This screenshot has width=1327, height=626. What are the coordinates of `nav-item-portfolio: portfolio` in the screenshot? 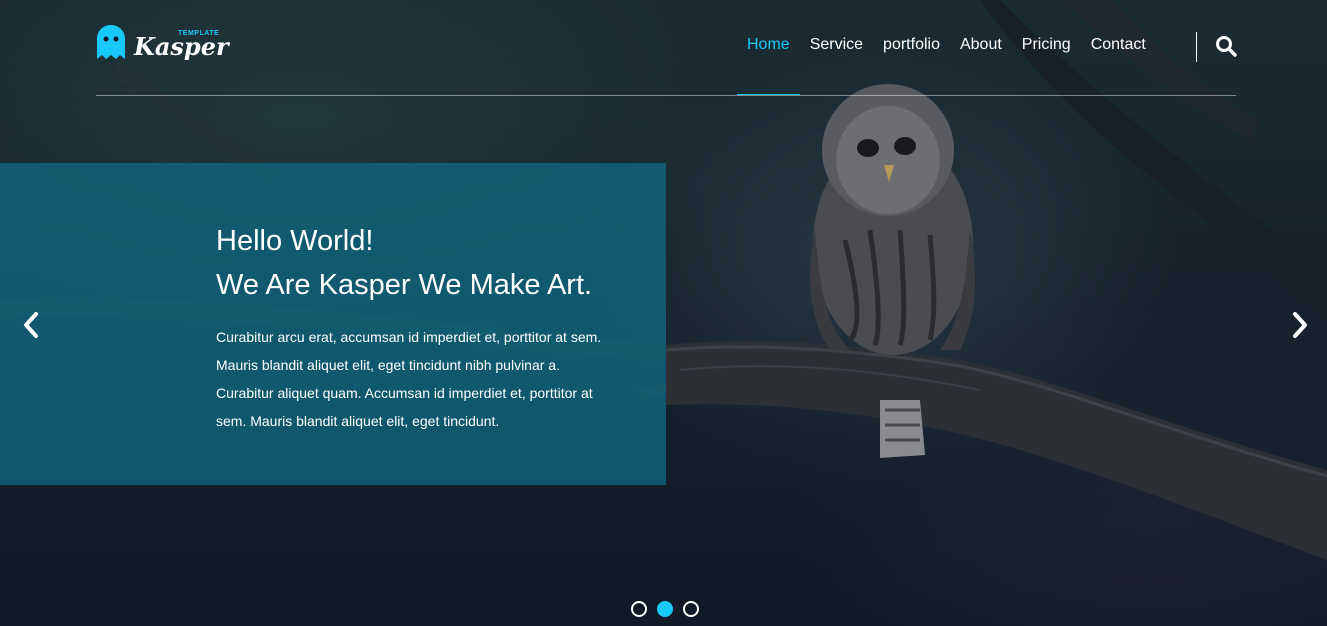 It's located at (911, 46).